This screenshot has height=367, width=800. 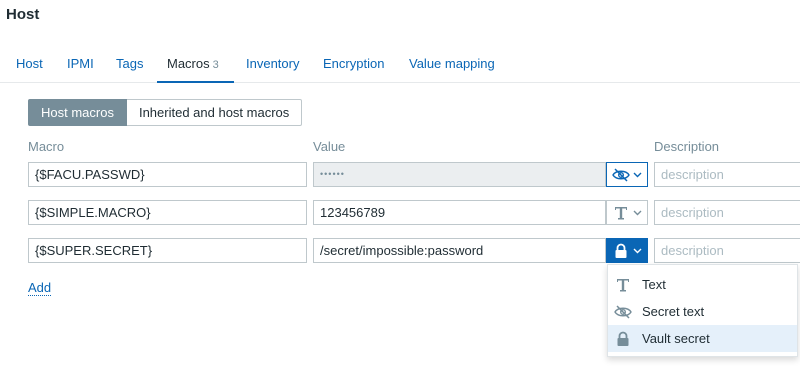 I want to click on tab-value-mapping: Value mapping, so click(x=452, y=67).